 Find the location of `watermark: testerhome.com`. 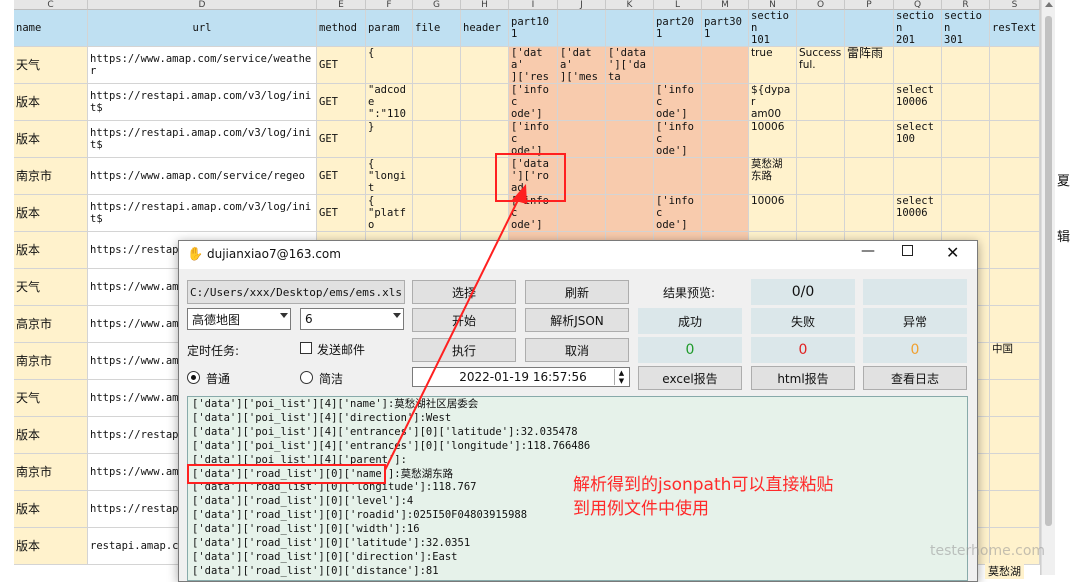

watermark: testerhome.com is located at coordinates (988, 551).